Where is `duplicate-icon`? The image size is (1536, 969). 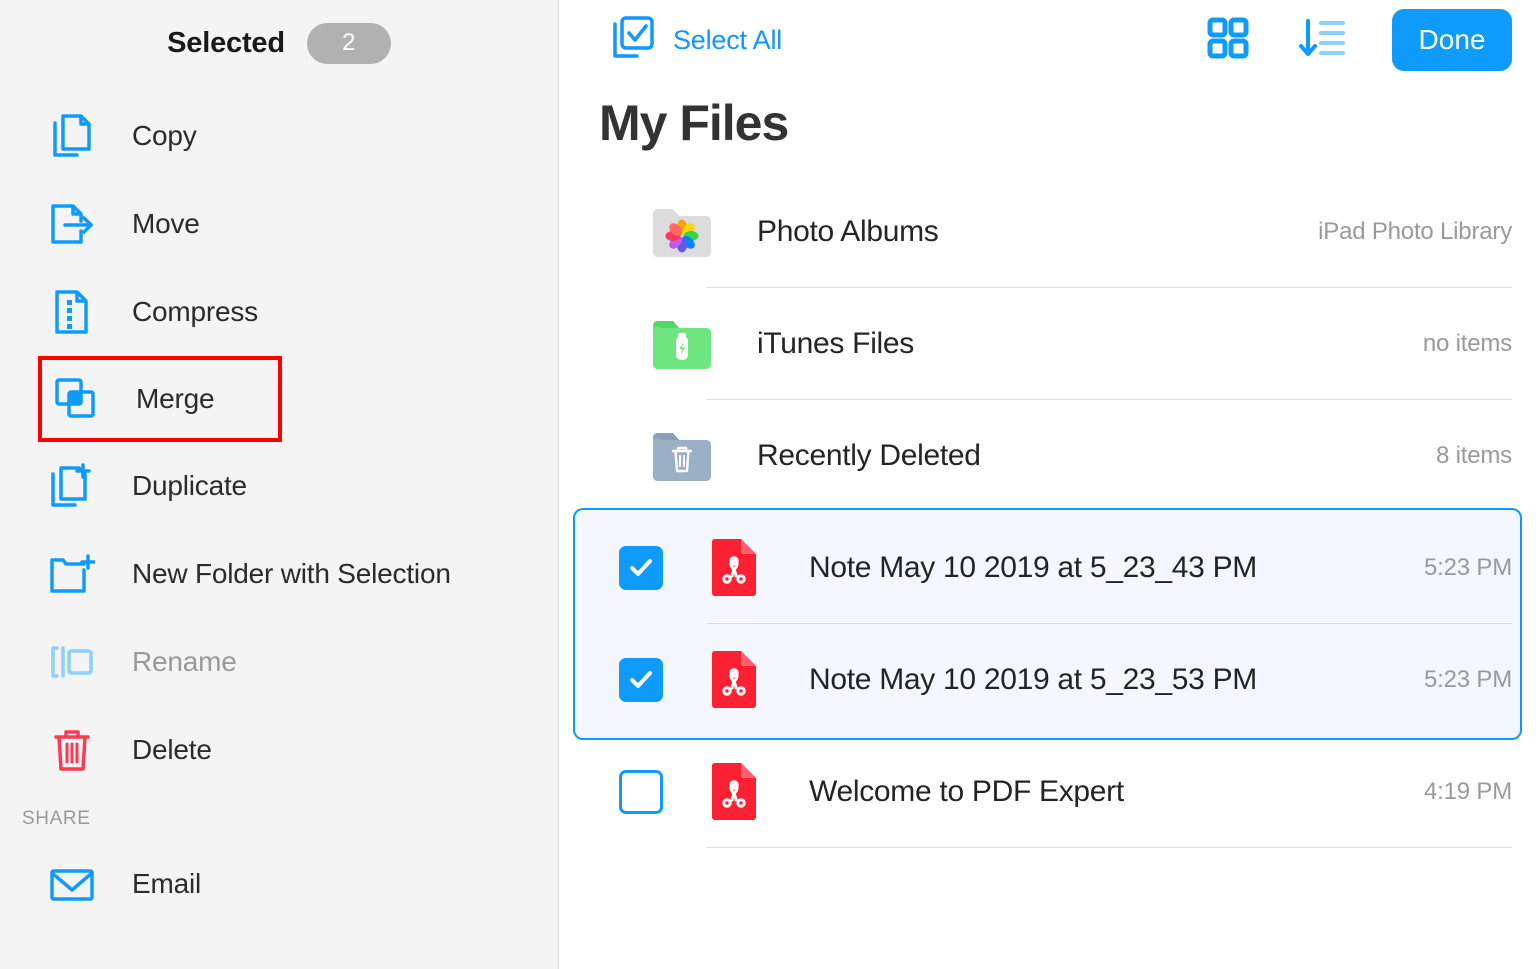
duplicate-icon is located at coordinates (72, 486).